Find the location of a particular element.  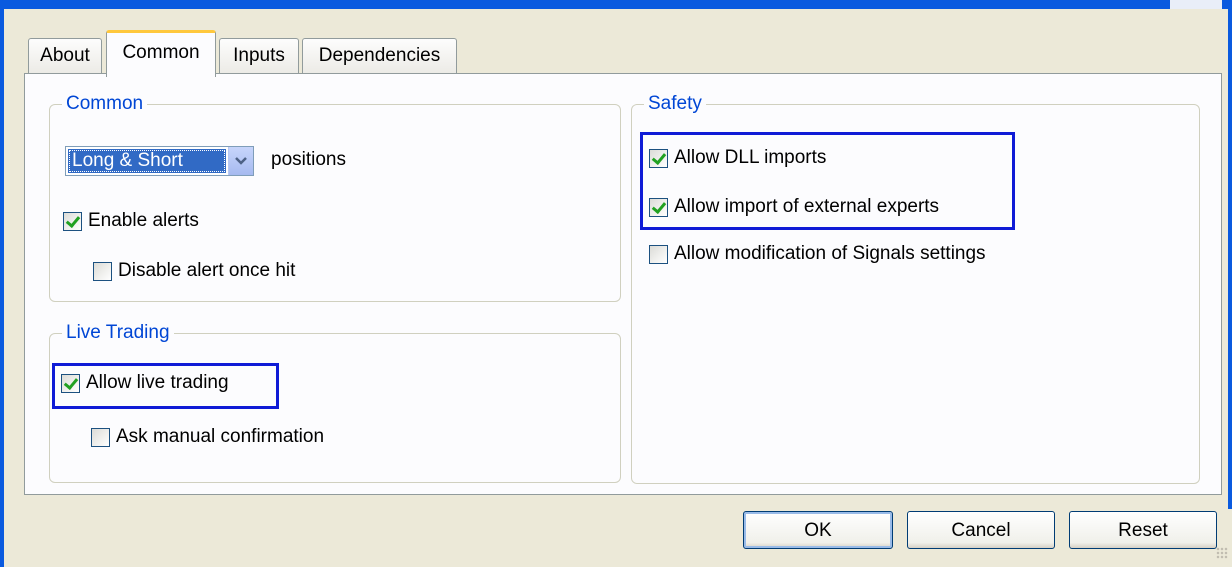

allow-dll-imports-checkbox: Allow DLL imports is located at coordinates (737, 158).